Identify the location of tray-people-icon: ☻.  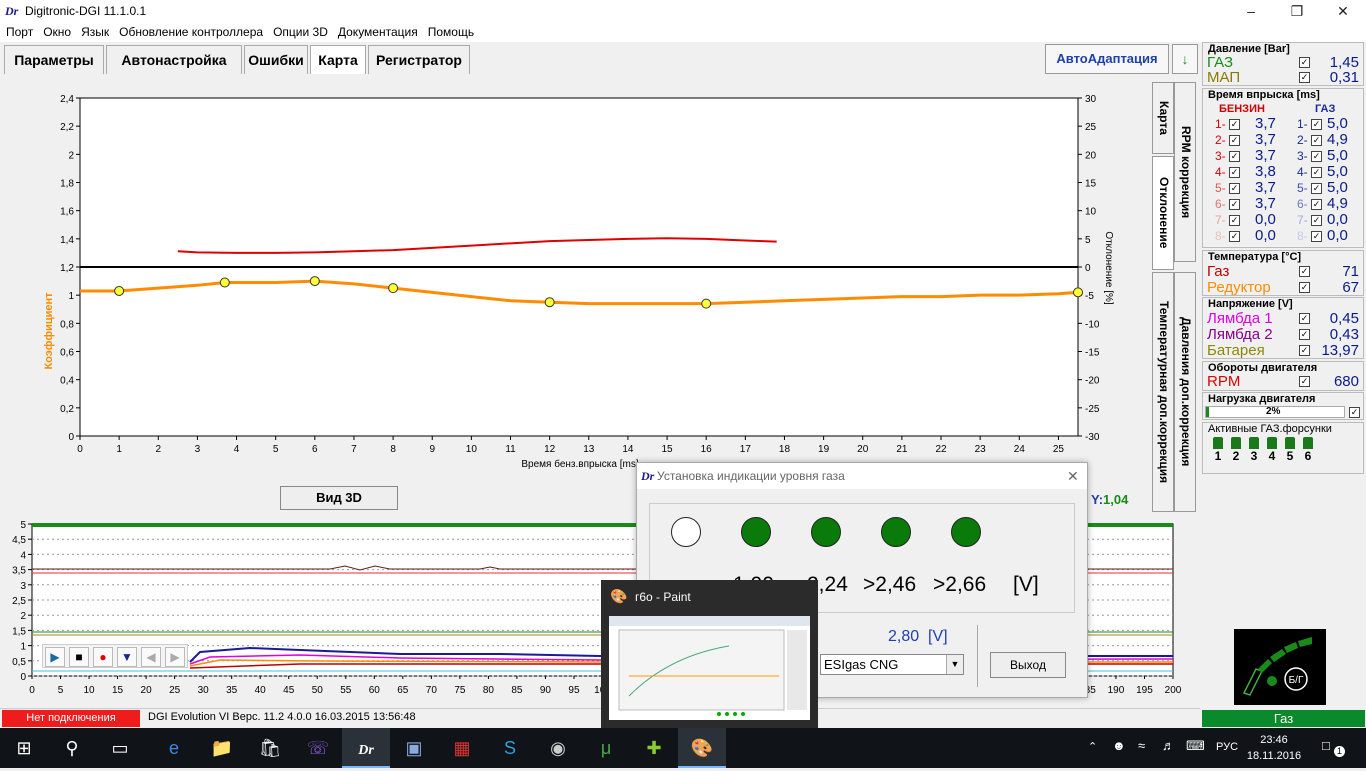
(1119, 745).